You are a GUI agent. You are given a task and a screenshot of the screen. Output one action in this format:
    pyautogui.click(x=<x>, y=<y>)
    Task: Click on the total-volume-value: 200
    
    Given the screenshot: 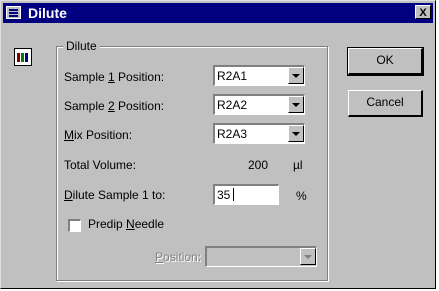 What is the action you would take?
    pyautogui.click(x=258, y=165)
    